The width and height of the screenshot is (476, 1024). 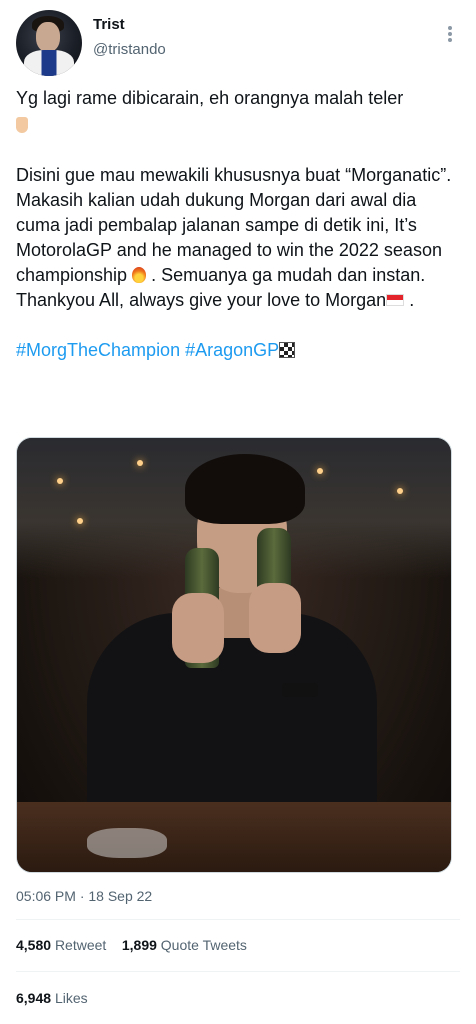 I want to click on pointing-down-hand-icon, so click(x=22, y=125).